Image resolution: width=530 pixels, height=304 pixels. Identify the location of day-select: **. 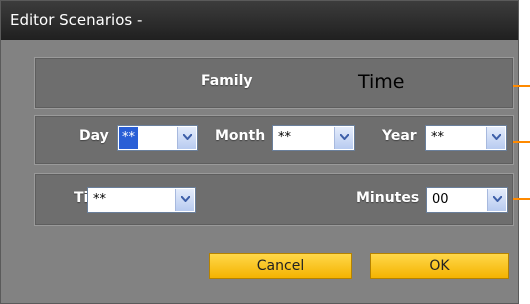
(157, 138).